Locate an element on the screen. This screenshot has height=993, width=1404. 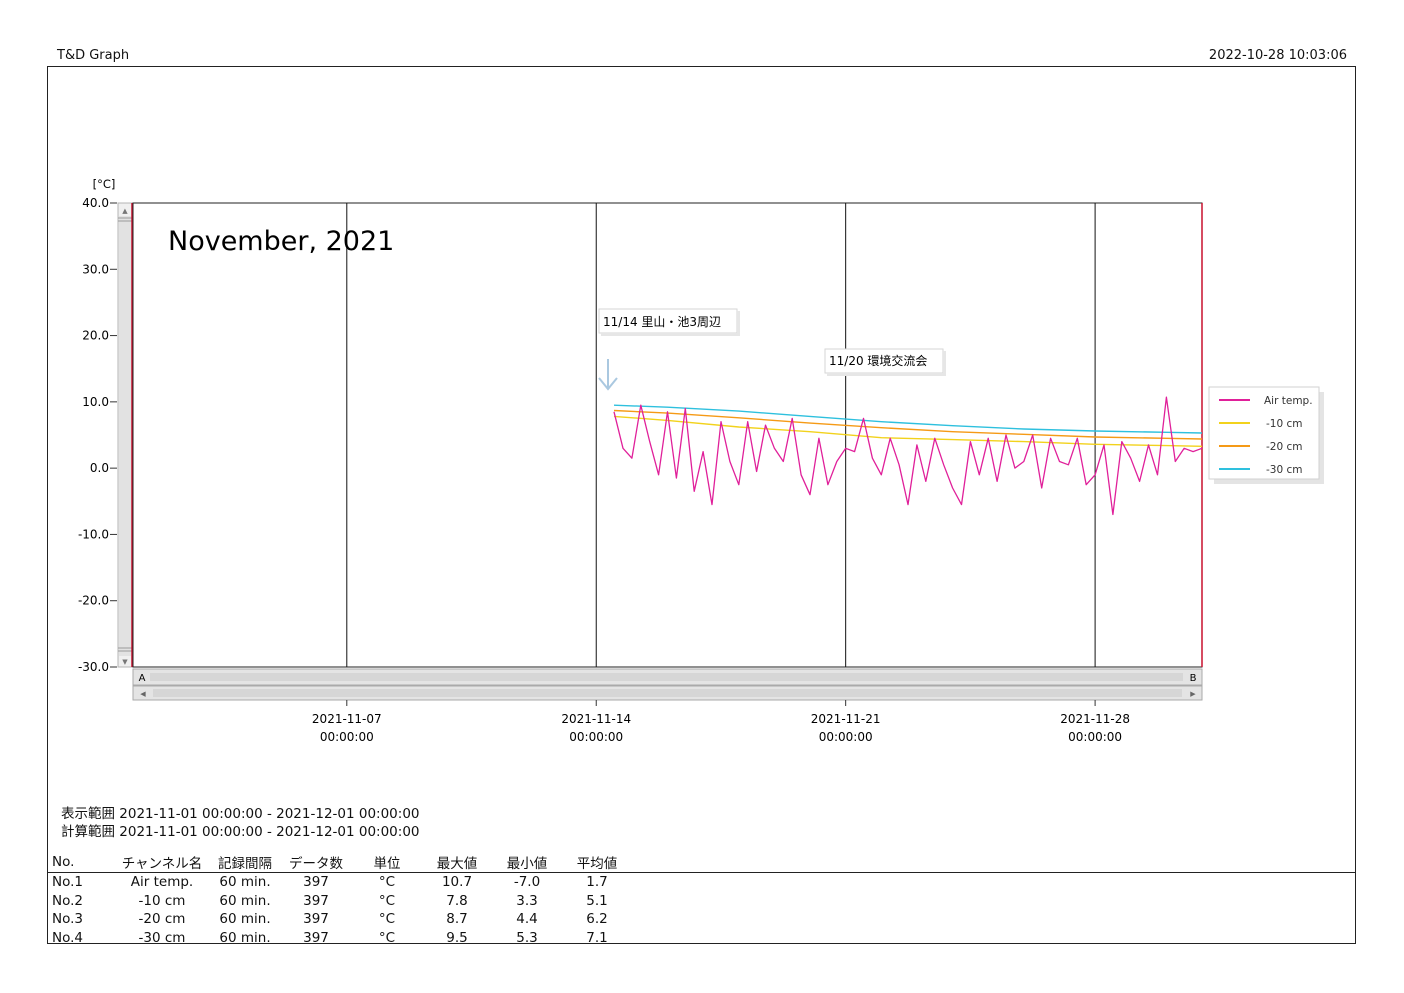
stats-header-cell: 最小値 is located at coordinates (527, 862).